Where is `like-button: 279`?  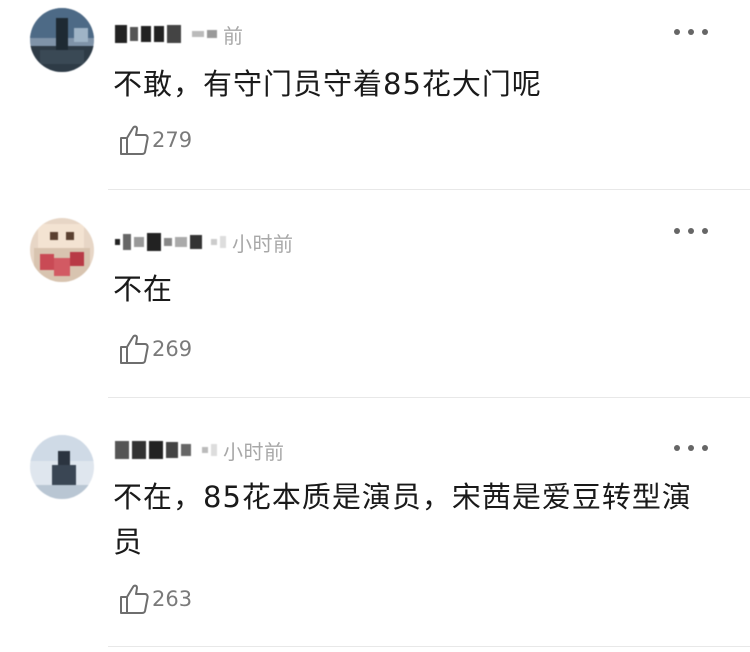 like-button: 279 is located at coordinates (155, 140).